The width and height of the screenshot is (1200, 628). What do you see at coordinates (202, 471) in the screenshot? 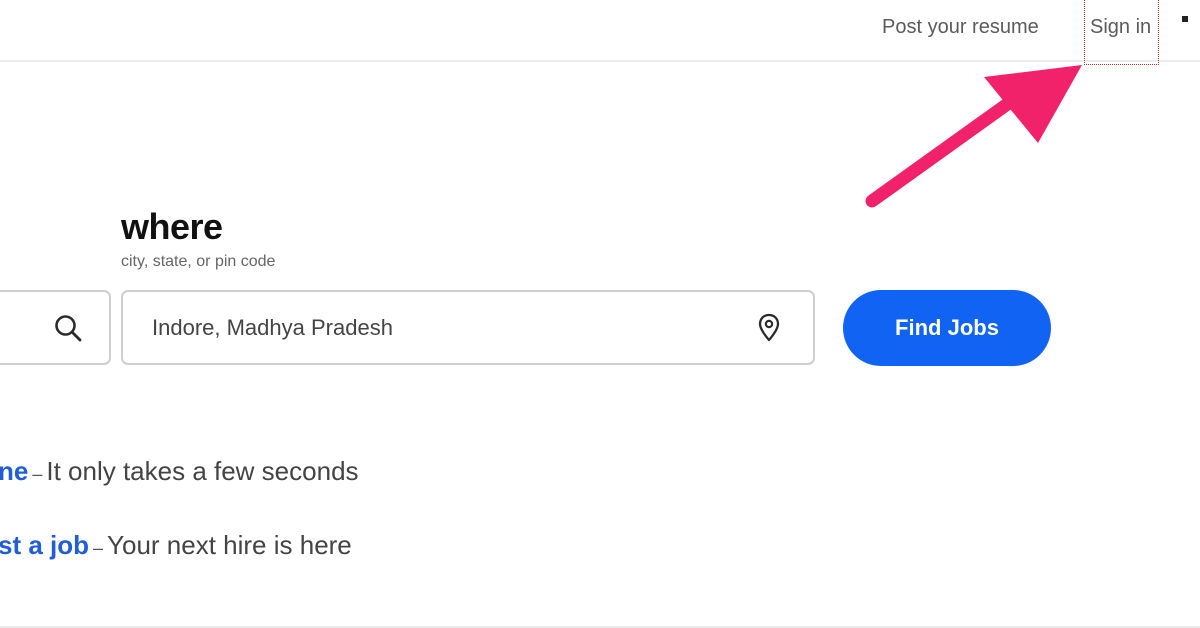
I see `resume-promo-text: It only takes a few seconds` at bounding box center [202, 471].